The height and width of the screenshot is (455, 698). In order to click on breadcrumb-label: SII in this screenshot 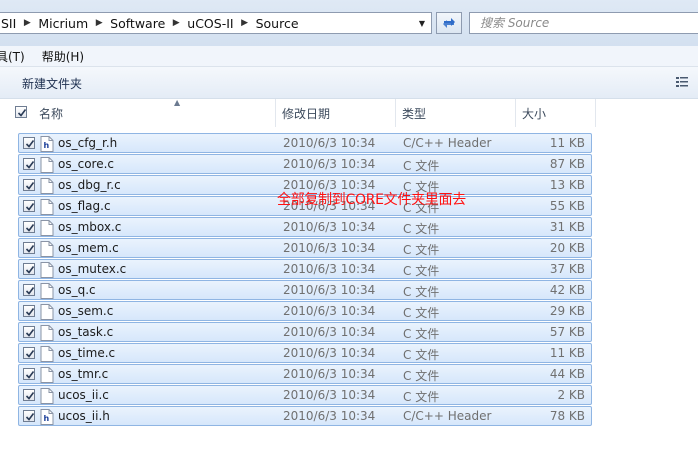, I will do `click(9, 23)`.